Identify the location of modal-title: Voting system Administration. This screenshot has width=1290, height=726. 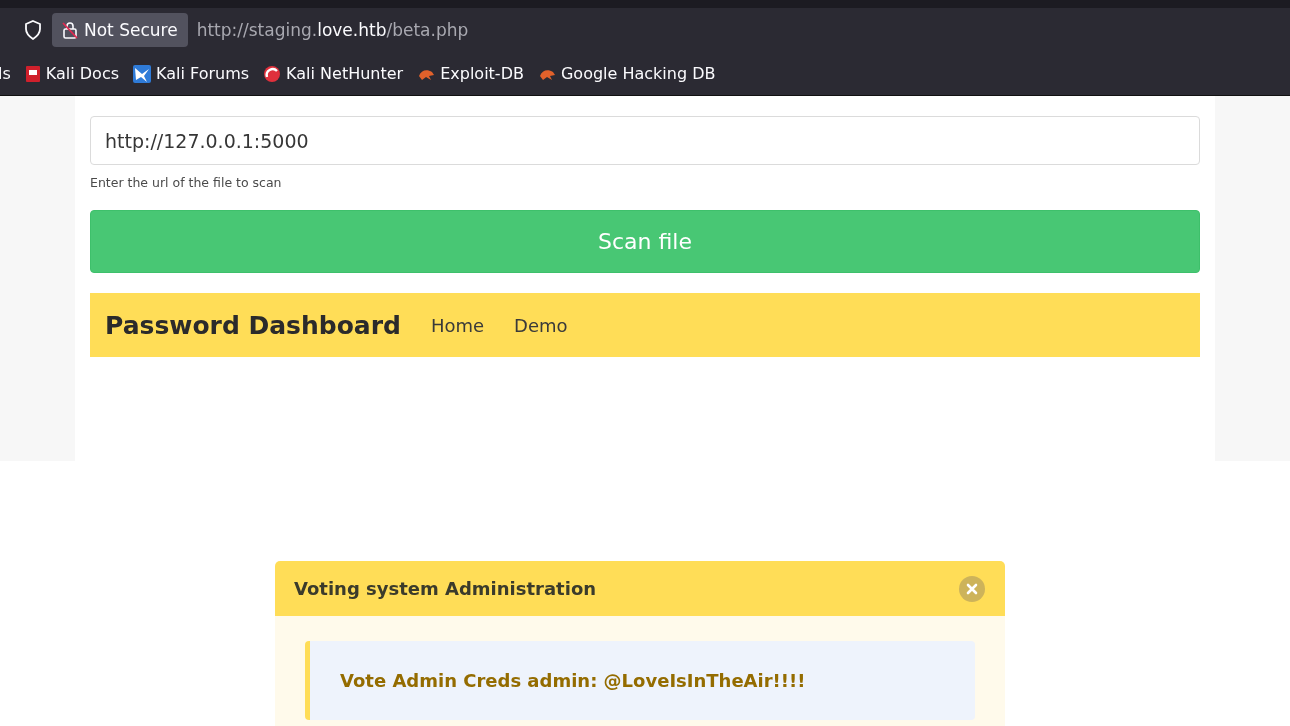
(445, 588).